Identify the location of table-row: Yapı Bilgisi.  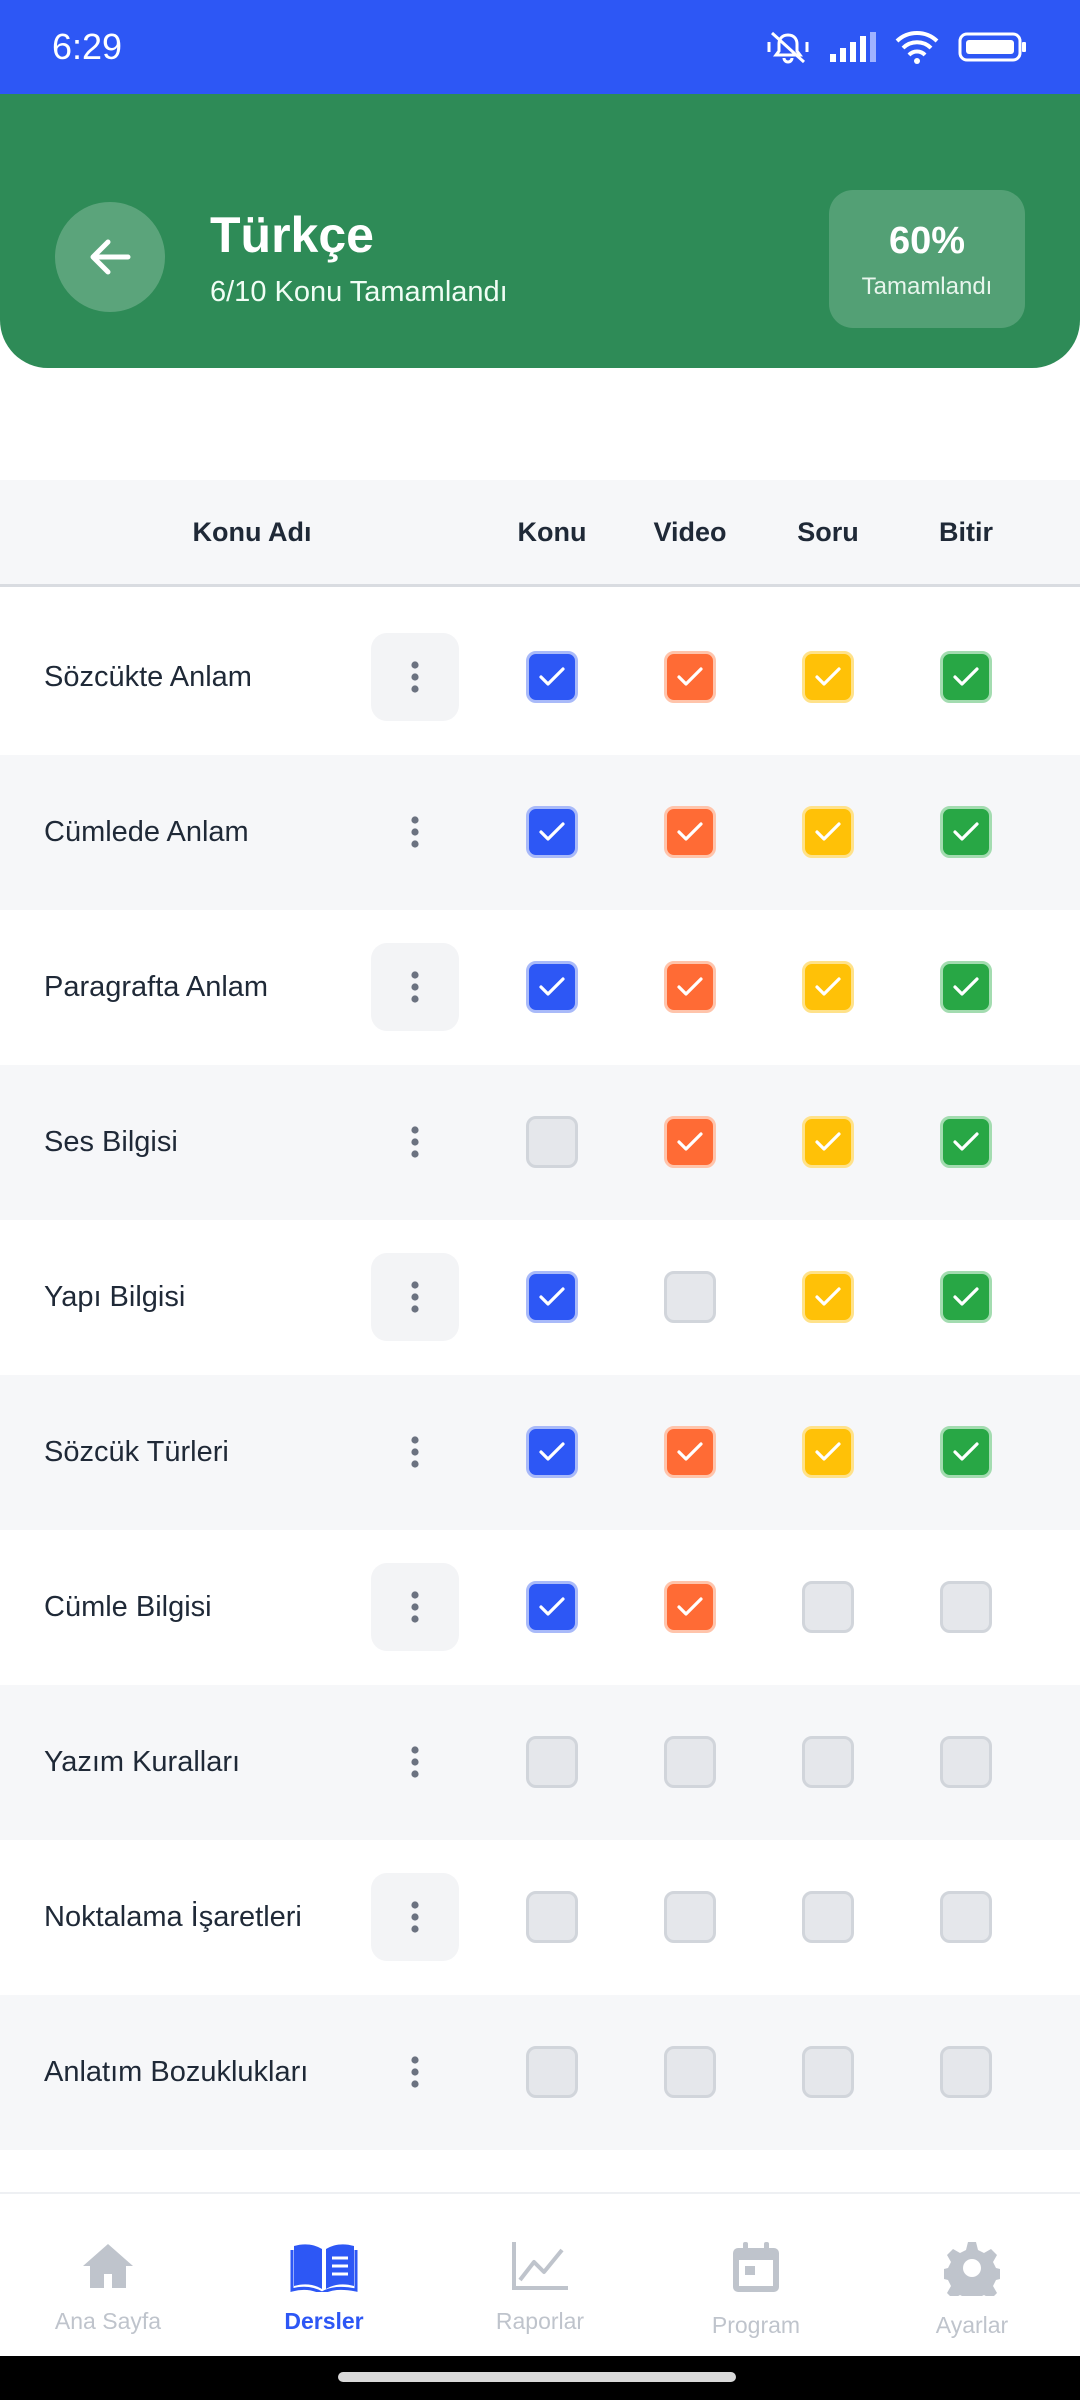
(540, 1297).